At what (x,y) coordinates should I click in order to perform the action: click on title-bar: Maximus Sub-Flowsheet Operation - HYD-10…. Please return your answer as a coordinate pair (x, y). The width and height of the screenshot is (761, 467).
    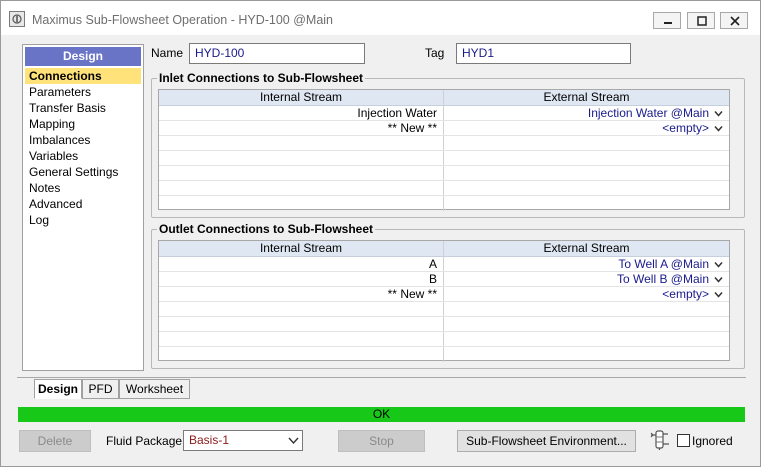
    Looking at the image, I should click on (380, 18).